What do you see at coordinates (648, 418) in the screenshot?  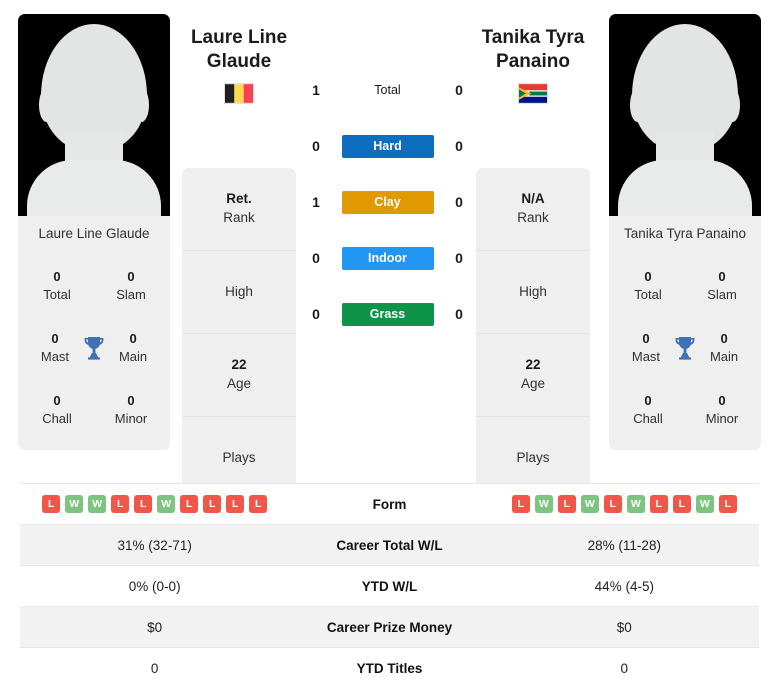 I see `stat-label: Chall` at bounding box center [648, 418].